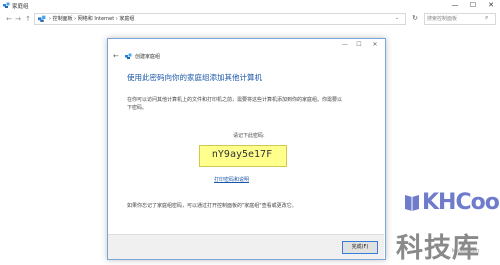  I want to click on window-title: 家庭组, so click(20, 7).